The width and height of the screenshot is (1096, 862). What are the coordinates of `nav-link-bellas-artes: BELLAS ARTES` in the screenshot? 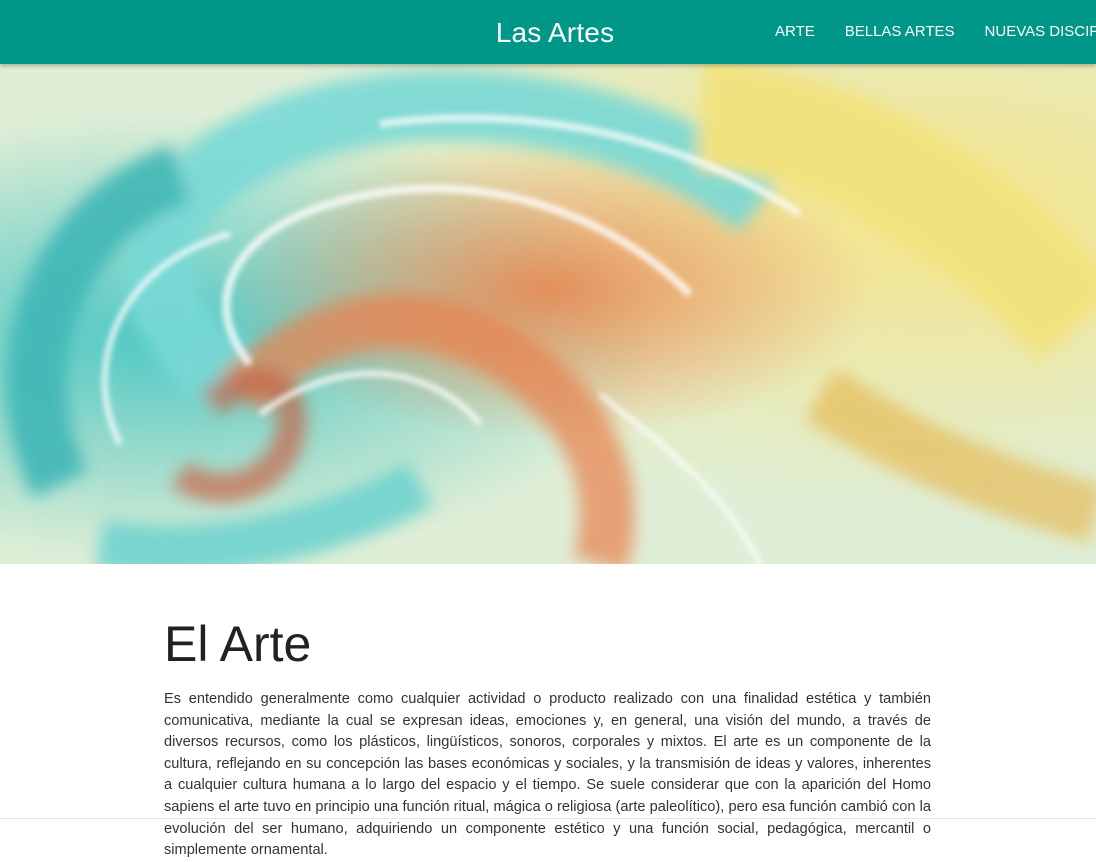 It's located at (900, 32).